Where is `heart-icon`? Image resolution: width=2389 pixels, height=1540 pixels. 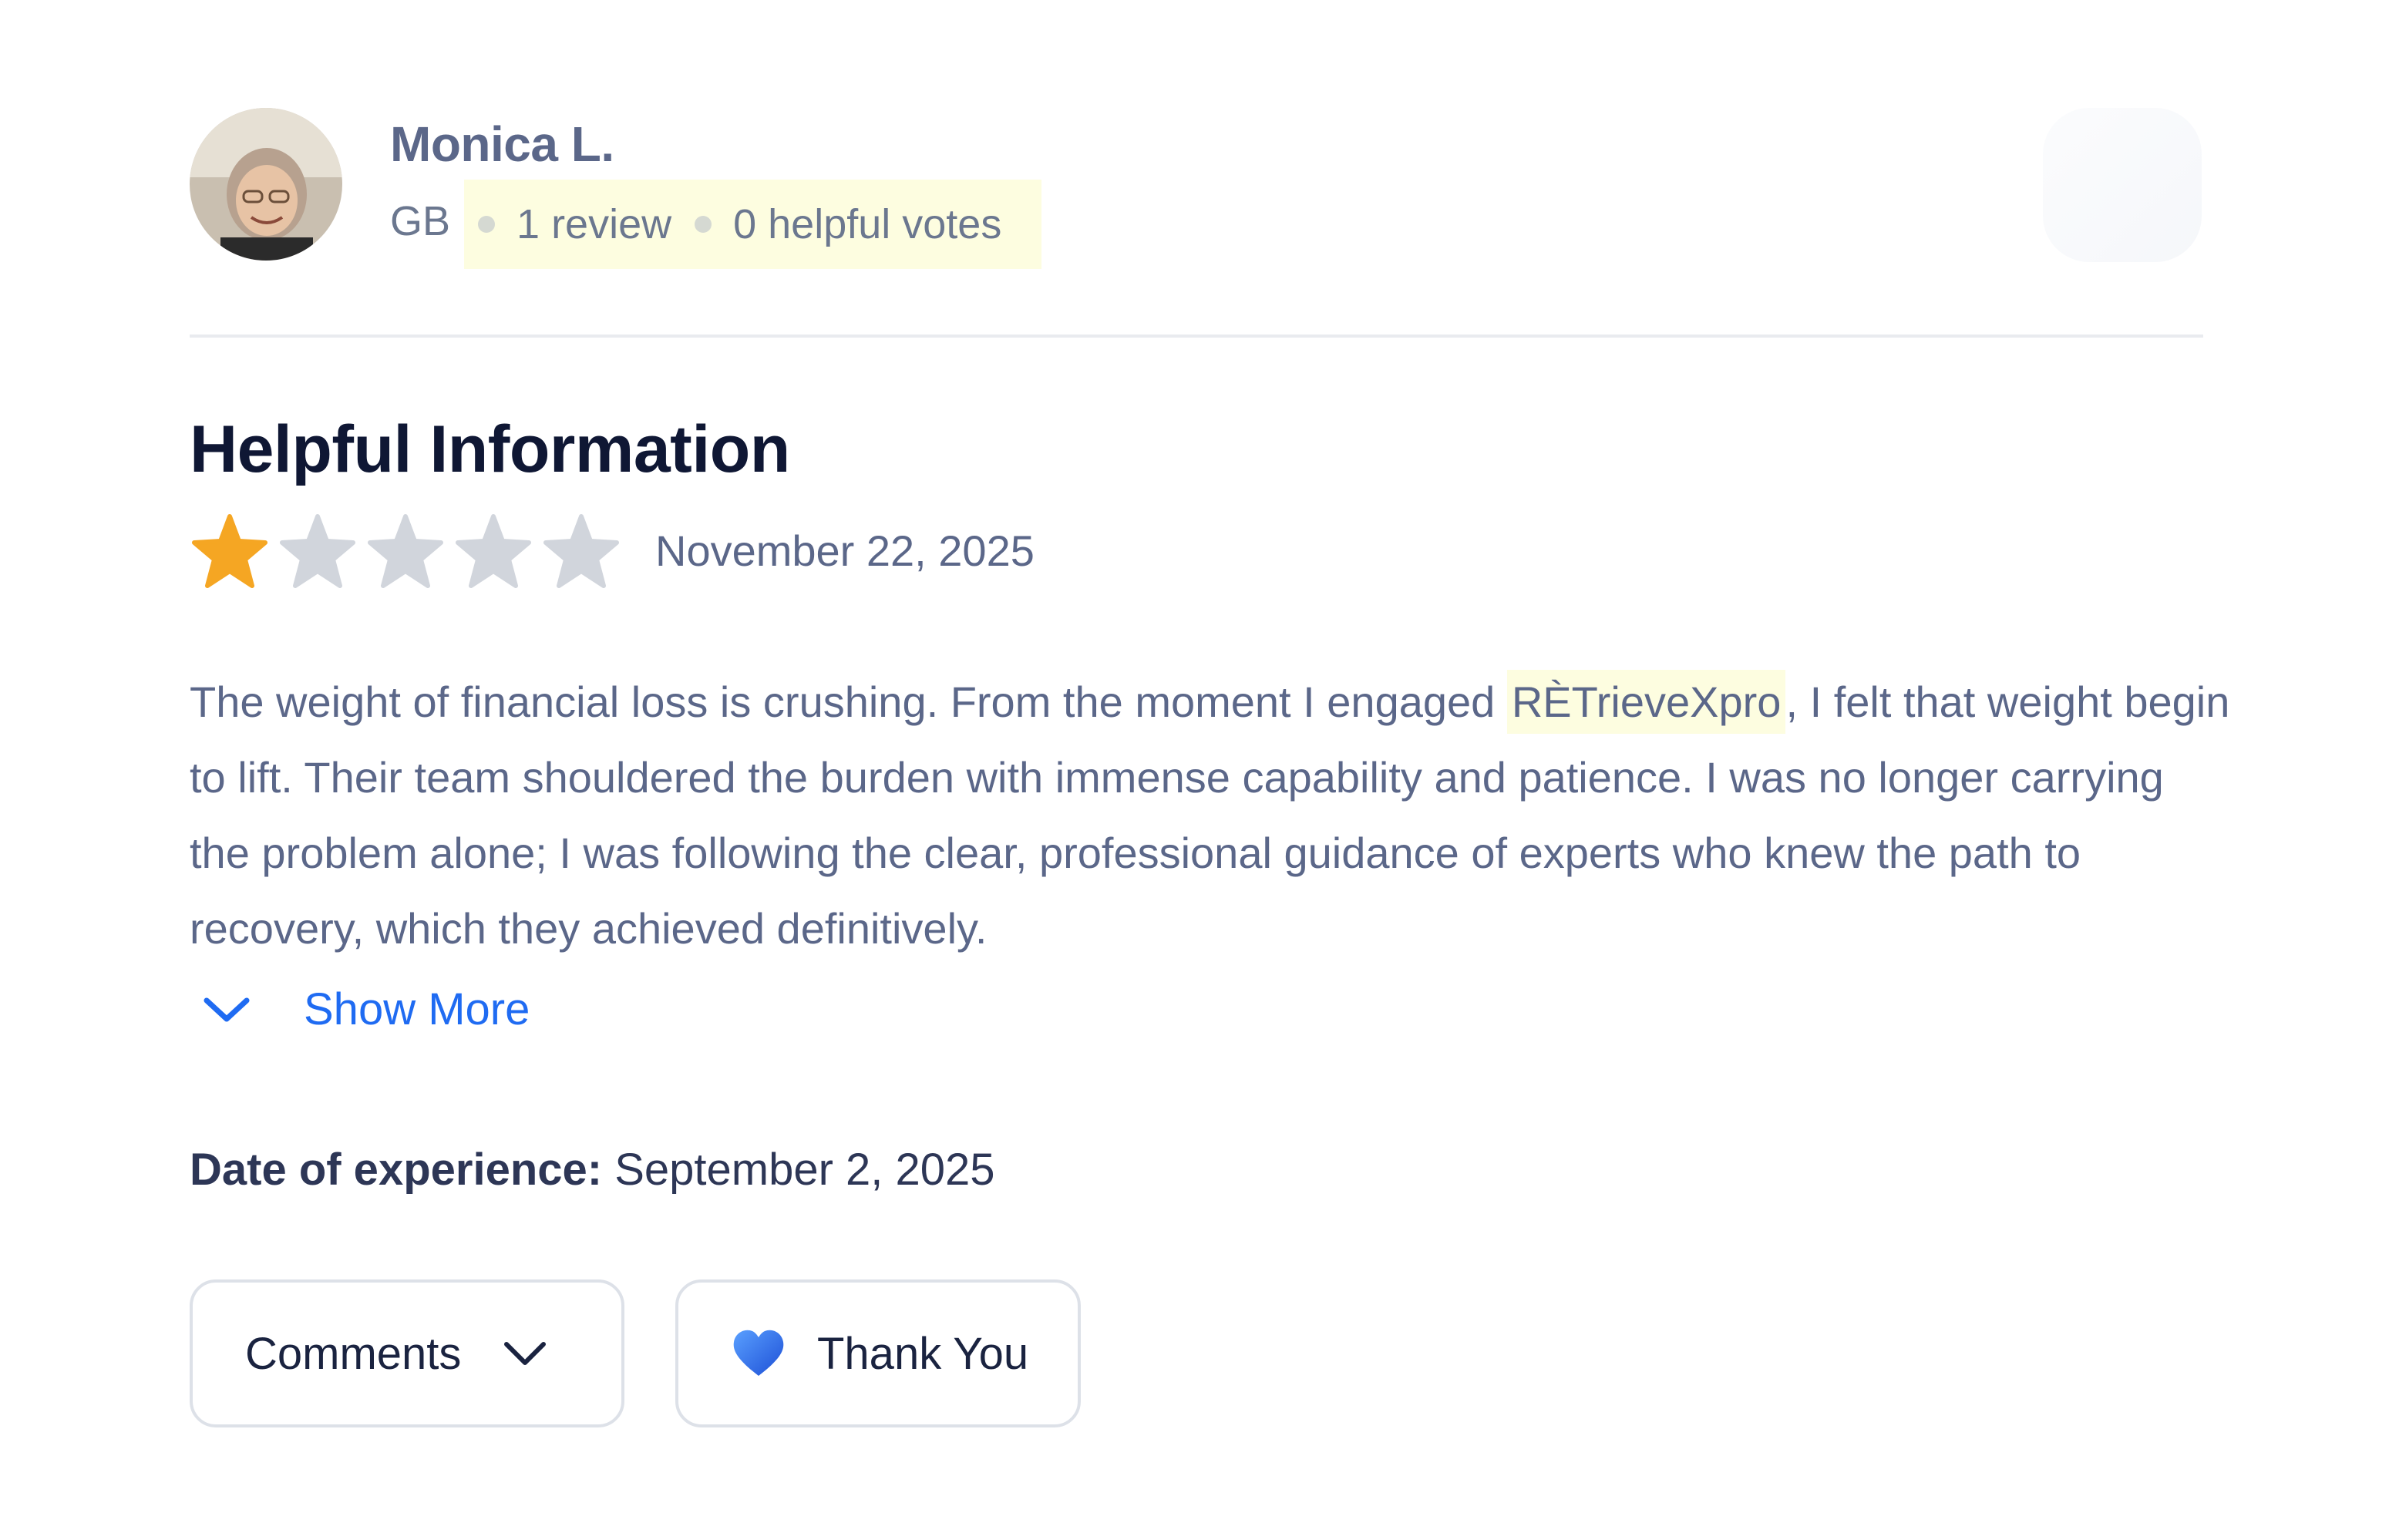 heart-icon is located at coordinates (758, 1353).